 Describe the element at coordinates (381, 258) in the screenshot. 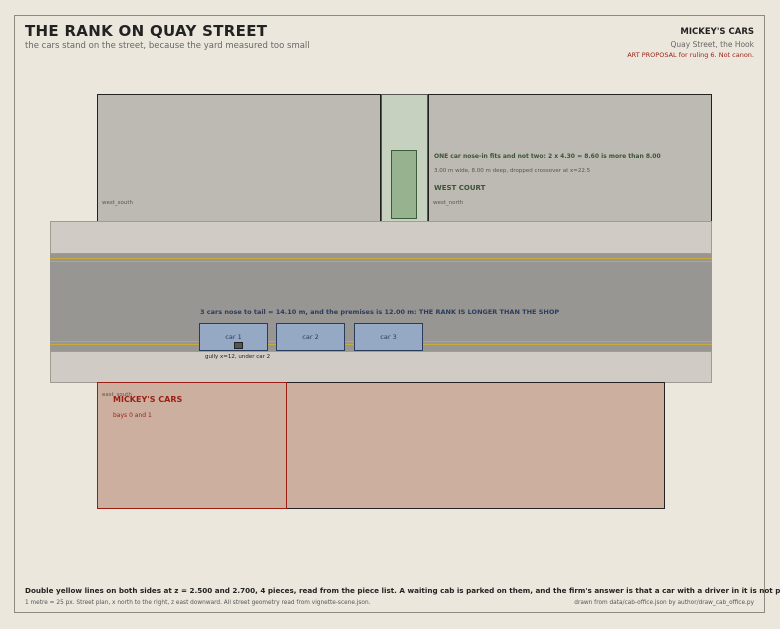

I see `double-yellow-line-north-a` at that location.